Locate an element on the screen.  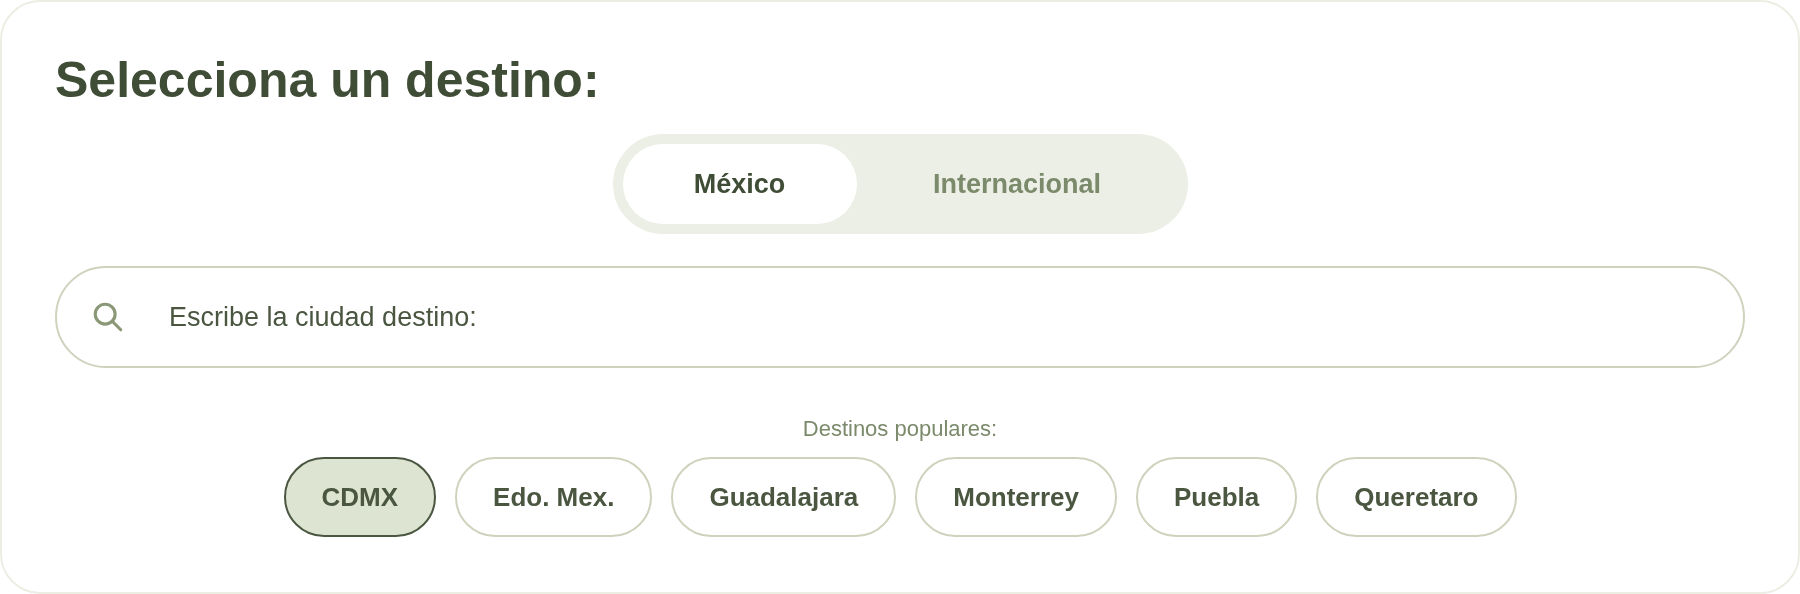
destination-chip: Monterrey is located at coordinates (1016, 497).